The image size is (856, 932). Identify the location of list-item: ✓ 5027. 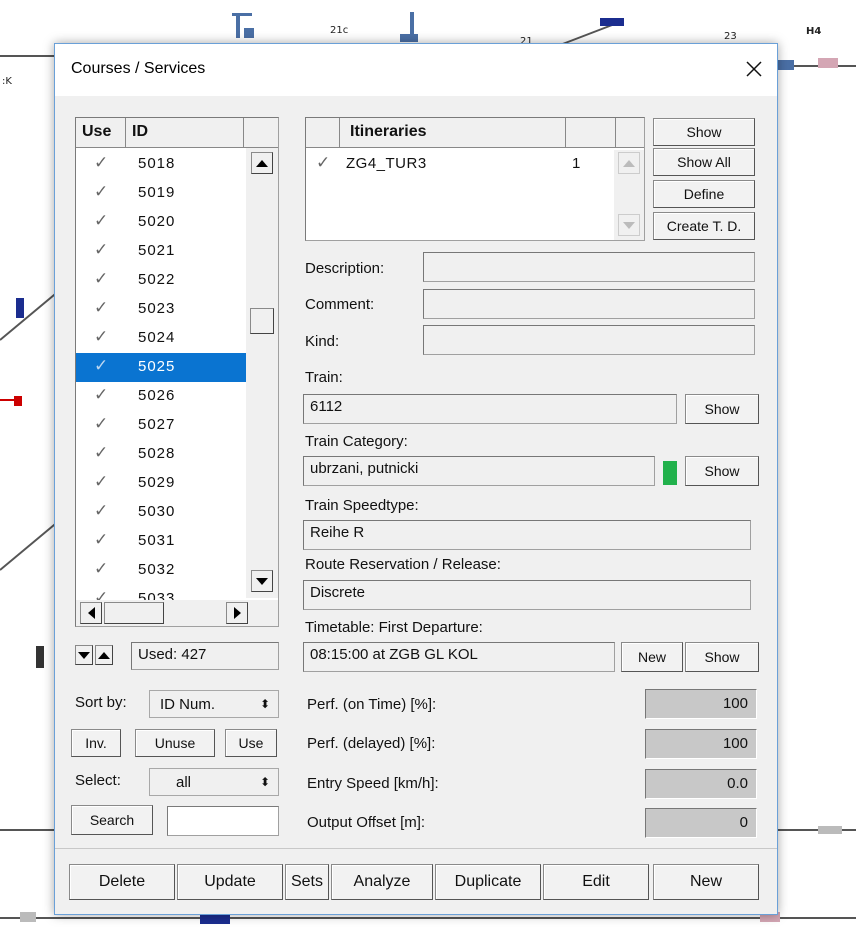
(162, 425).